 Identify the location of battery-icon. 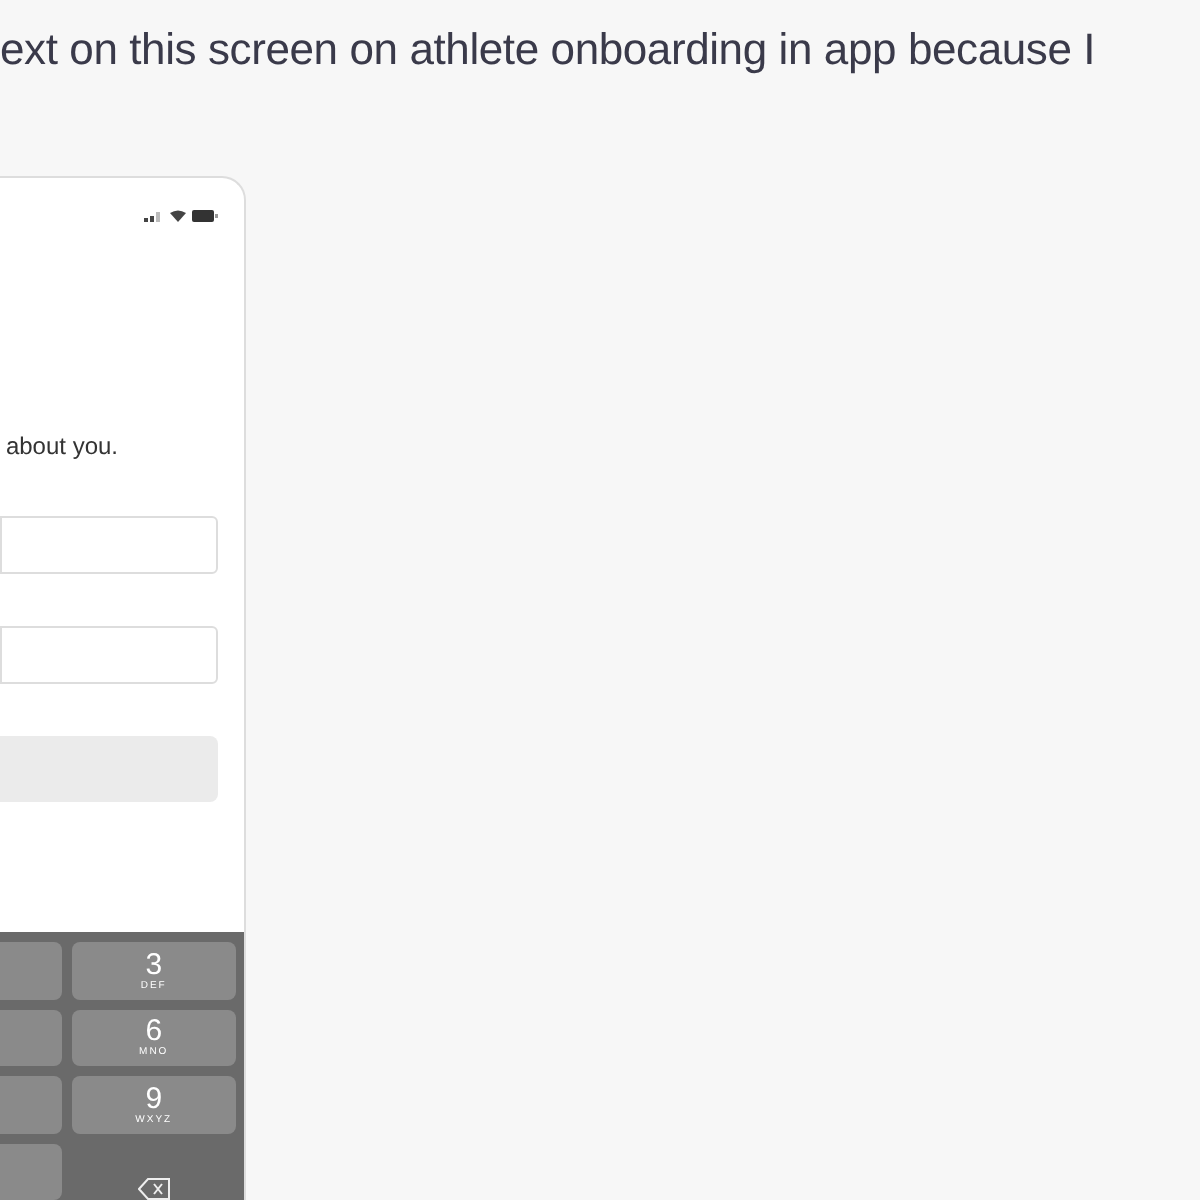
(205, 216).